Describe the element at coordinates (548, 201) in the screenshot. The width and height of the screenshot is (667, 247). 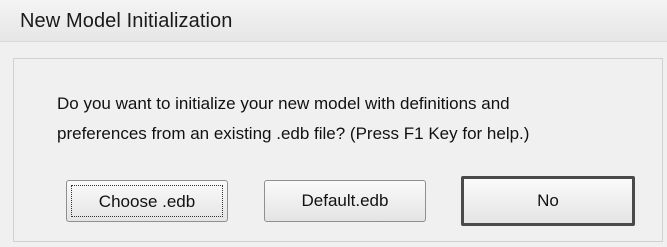
I see `no-button: No` at that location.